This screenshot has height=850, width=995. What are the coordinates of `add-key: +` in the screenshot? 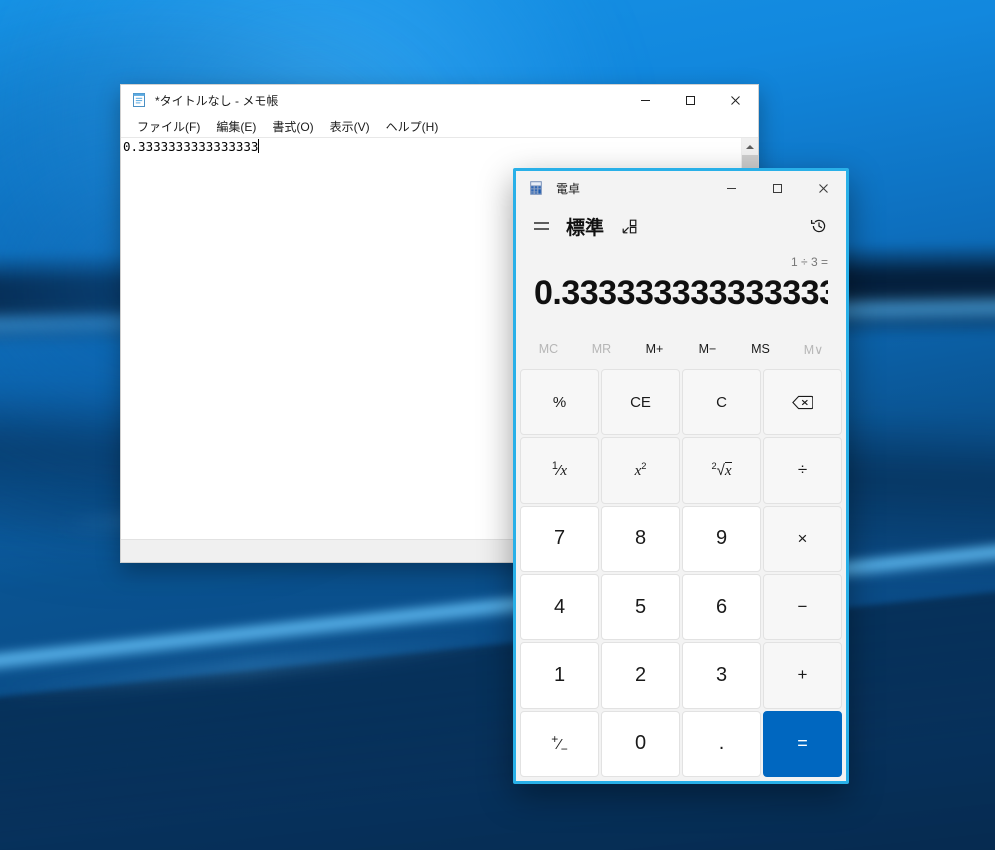 It's located at (802, 675).